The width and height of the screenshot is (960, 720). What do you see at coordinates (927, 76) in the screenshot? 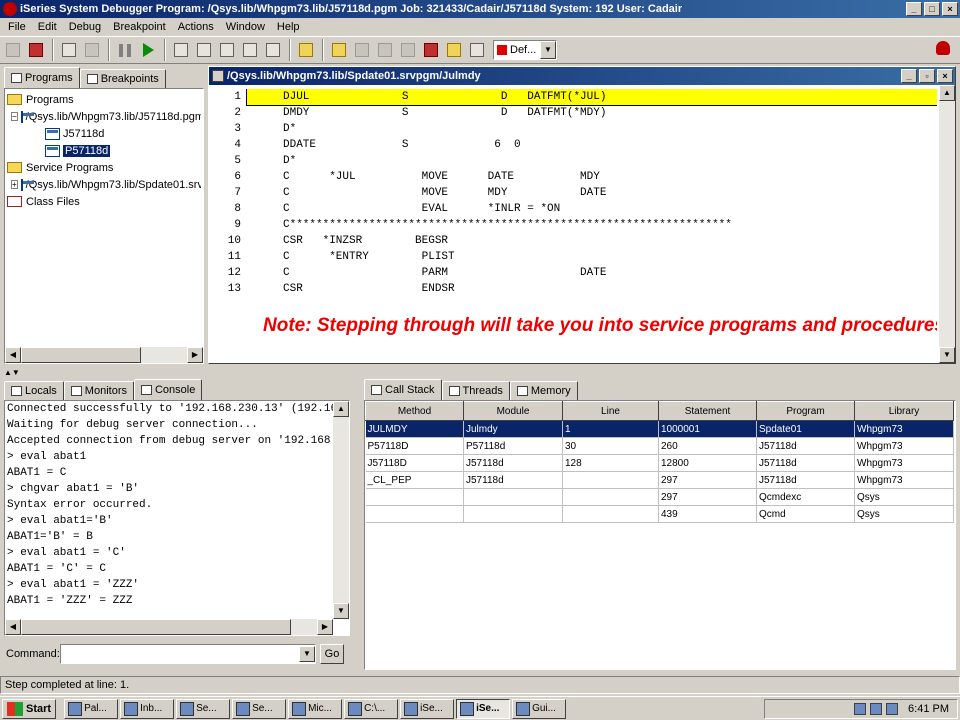
I see `source-restore-button: ▫` at bounding box center [927, 76].